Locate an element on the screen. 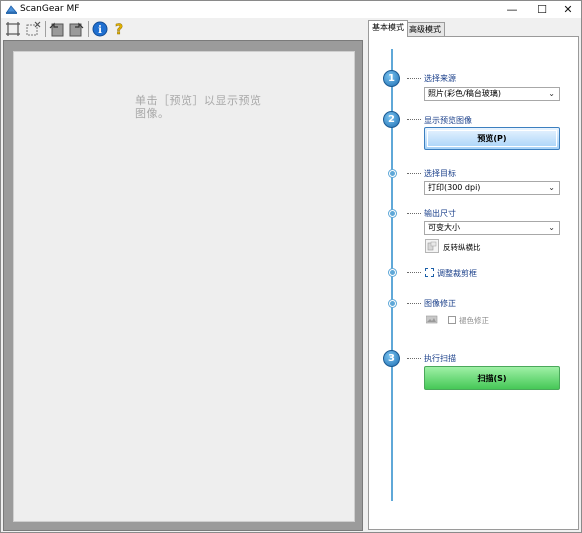 Image resolution: width=582 pixels, height=533 pixels. destination-select-value: 打印(300 dpi) is located at coordinates (454, 187).